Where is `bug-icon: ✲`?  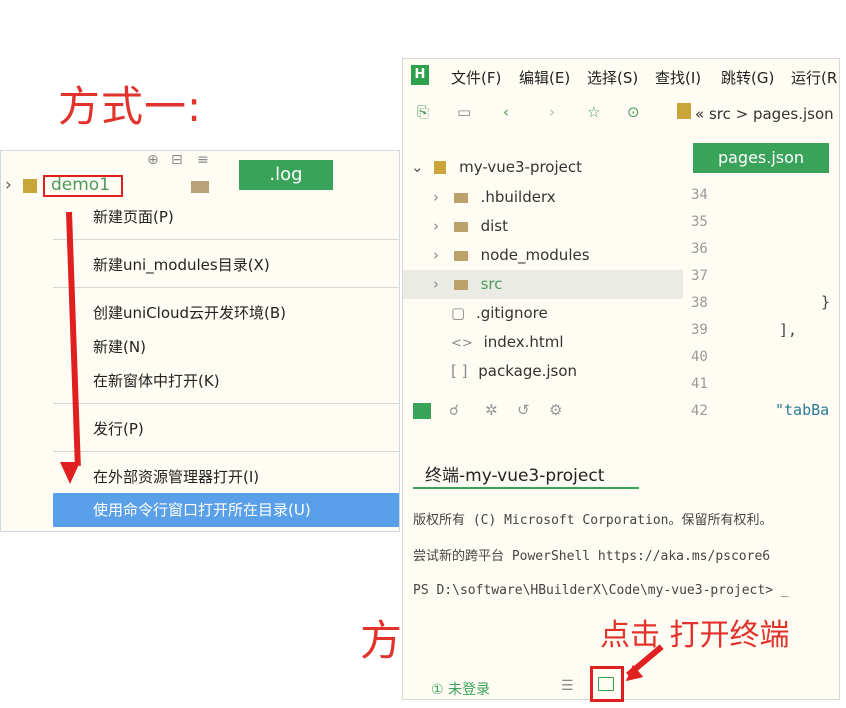 bug-icon: ✲ is located at coordinates (491, 410).